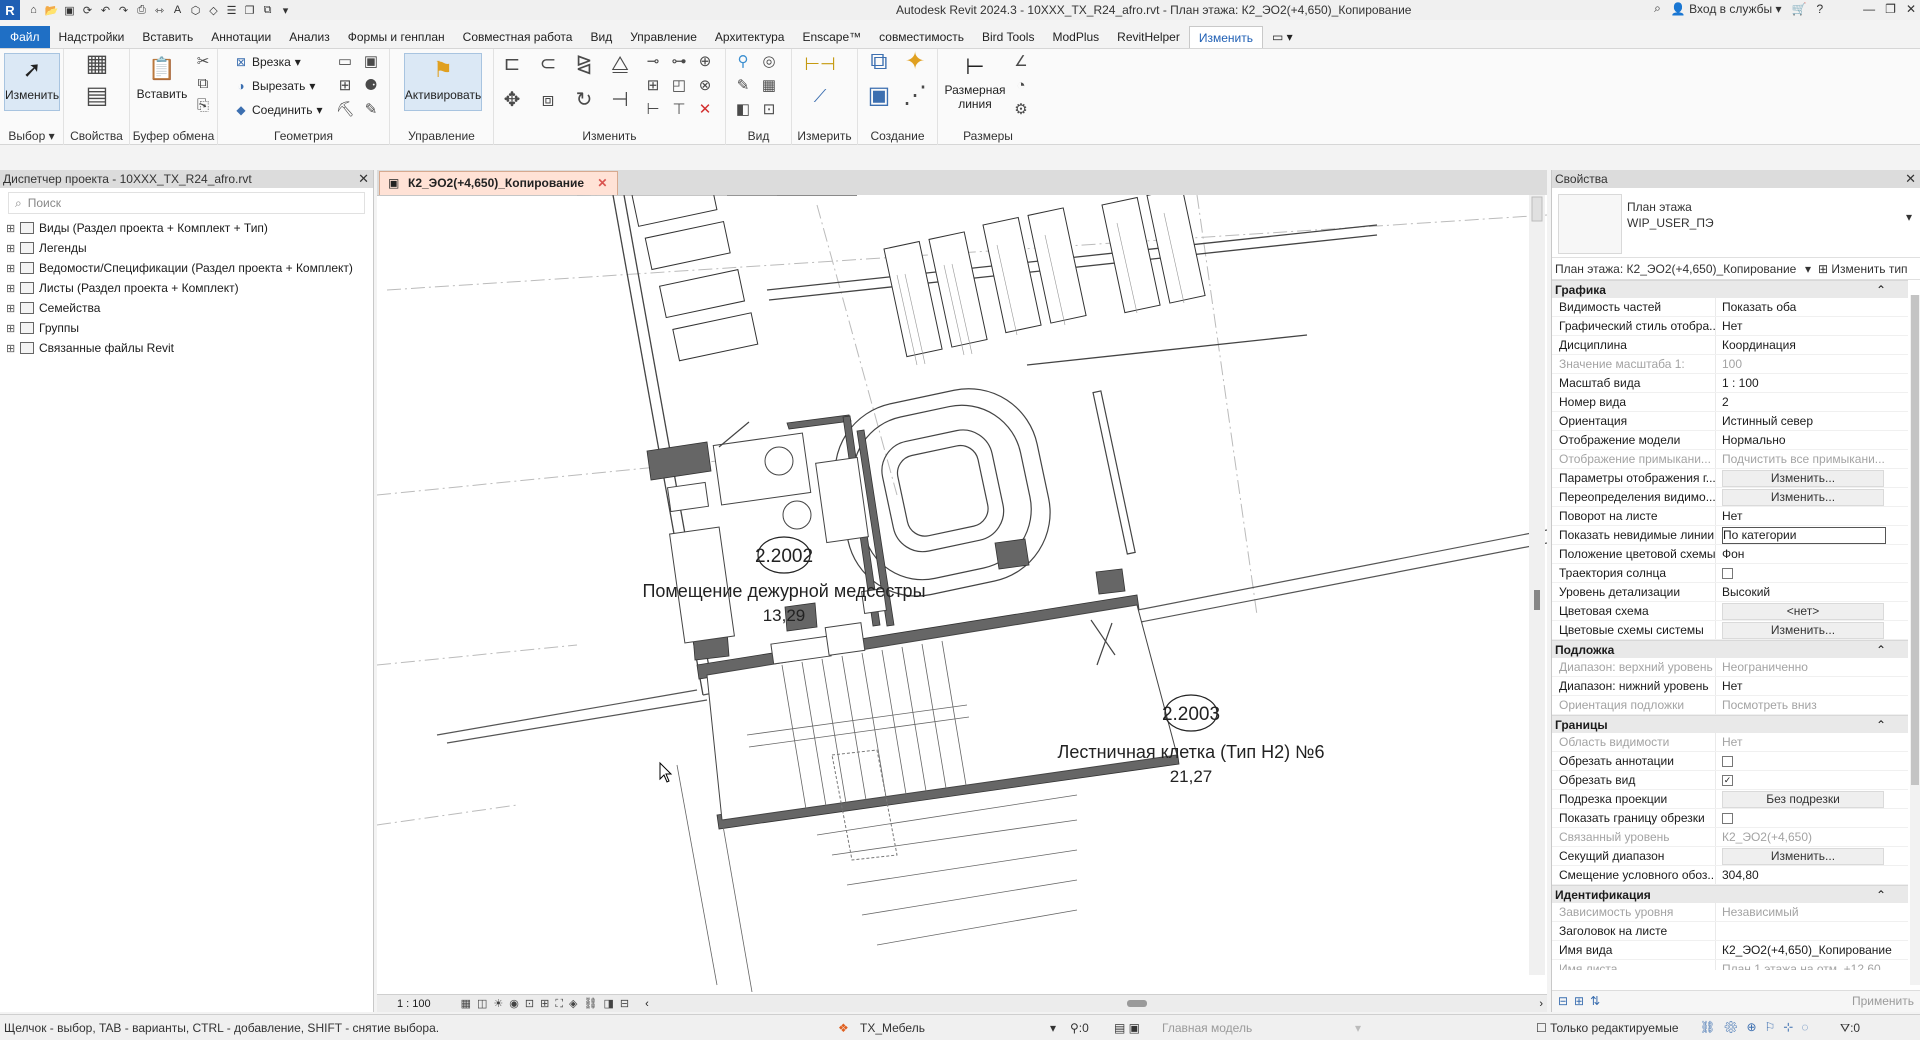 This screenshot has height=1040, width=1920. I want to click on ribbon-tab: RevitHelper, so click(1148, 37).